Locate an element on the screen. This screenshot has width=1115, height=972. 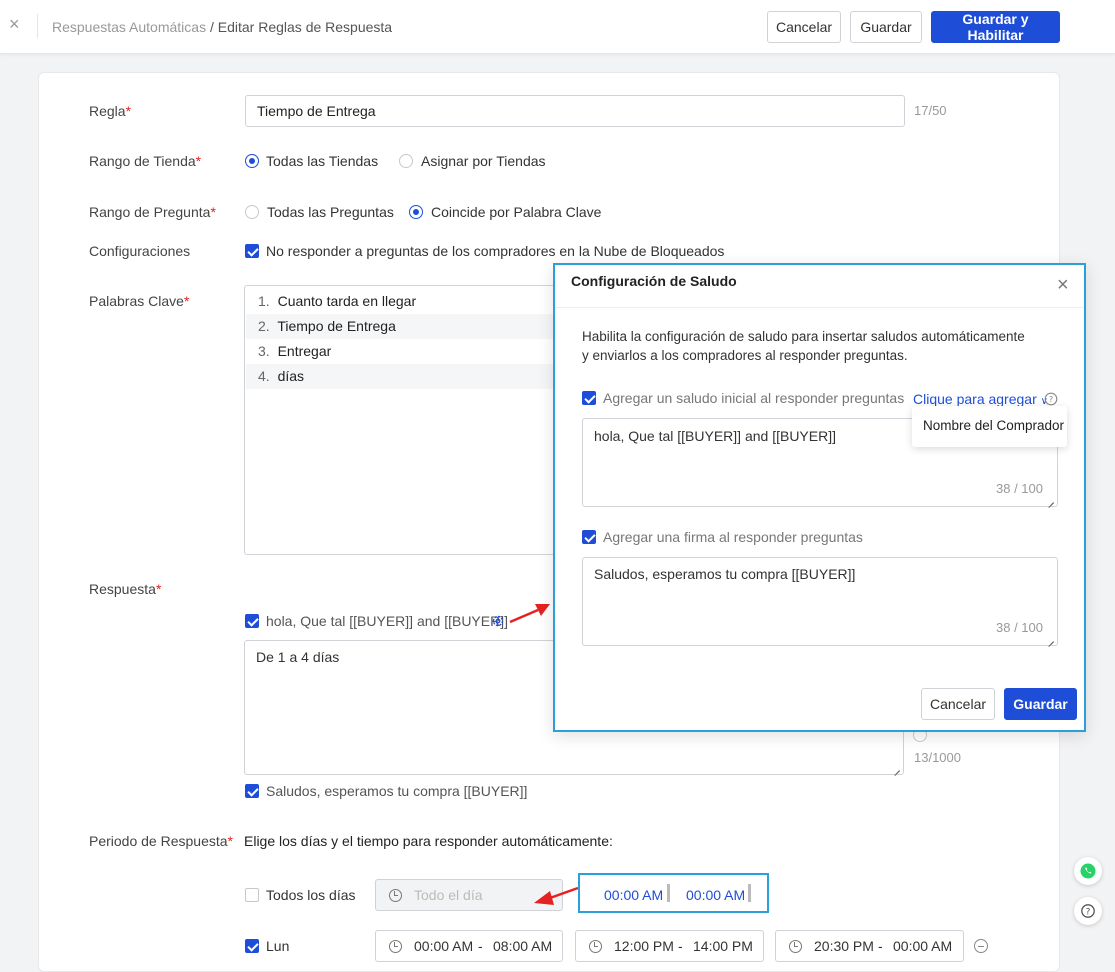
keyword-item: 3. Entregar is located at coordinates (295, 351).